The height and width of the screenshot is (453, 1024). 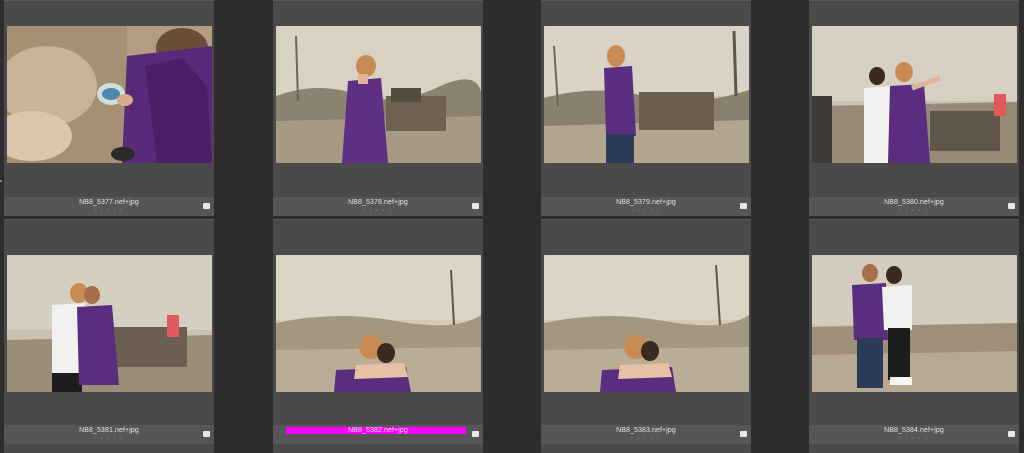 What do you see at coordinates (378, 430) in the screenshot?
I see `filename-label: NB8_5382.nef+jpg` at bounding box center [378, 430].